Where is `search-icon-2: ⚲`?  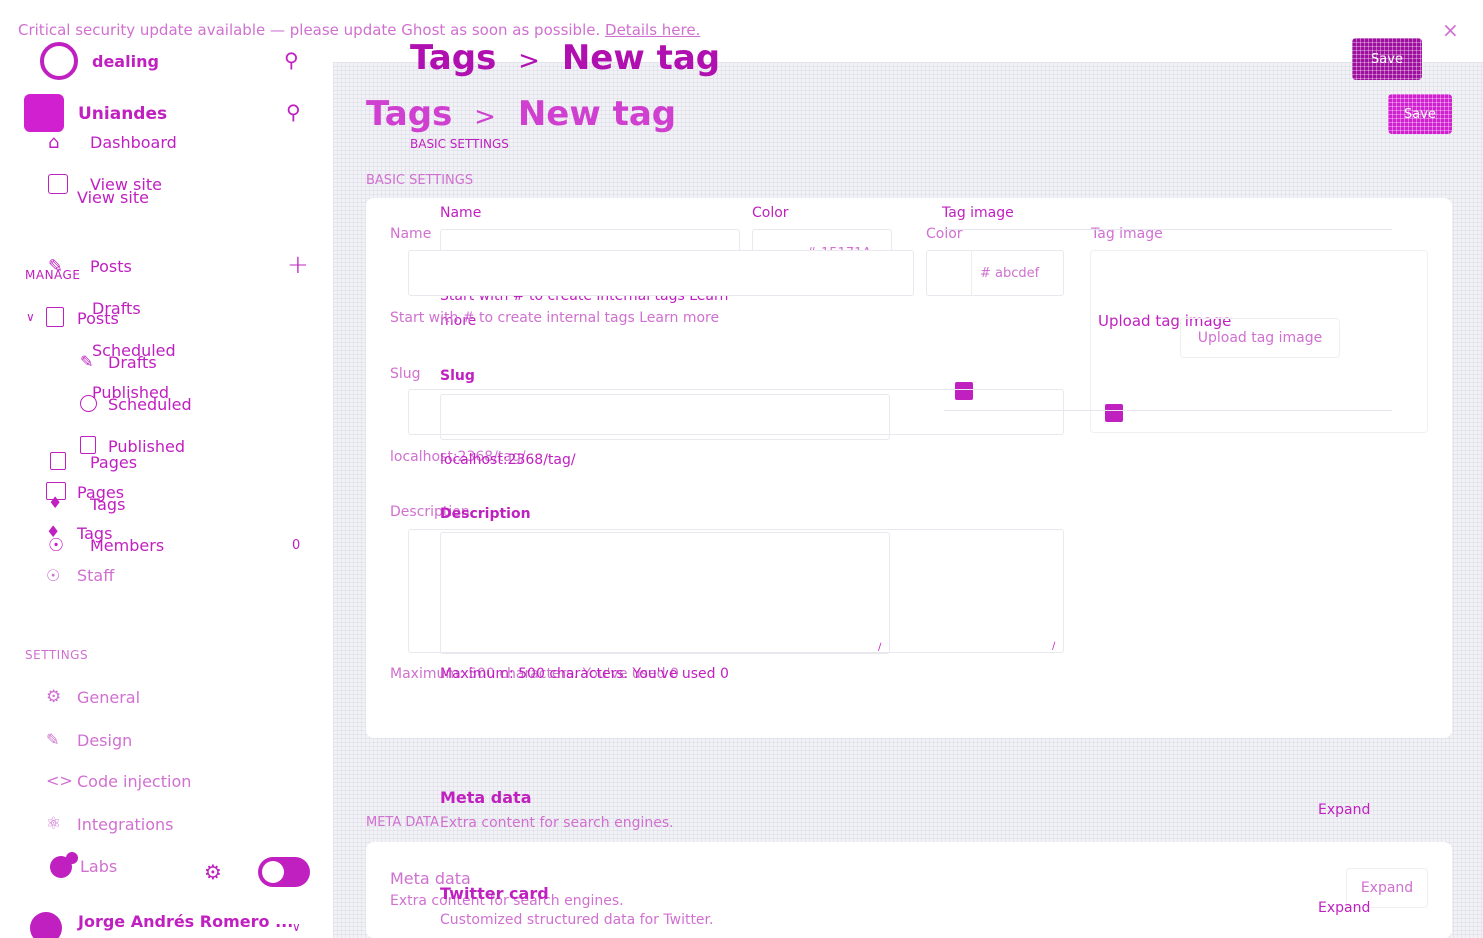 search-icon-2: ⚲ is located at coordinates (293, 112).